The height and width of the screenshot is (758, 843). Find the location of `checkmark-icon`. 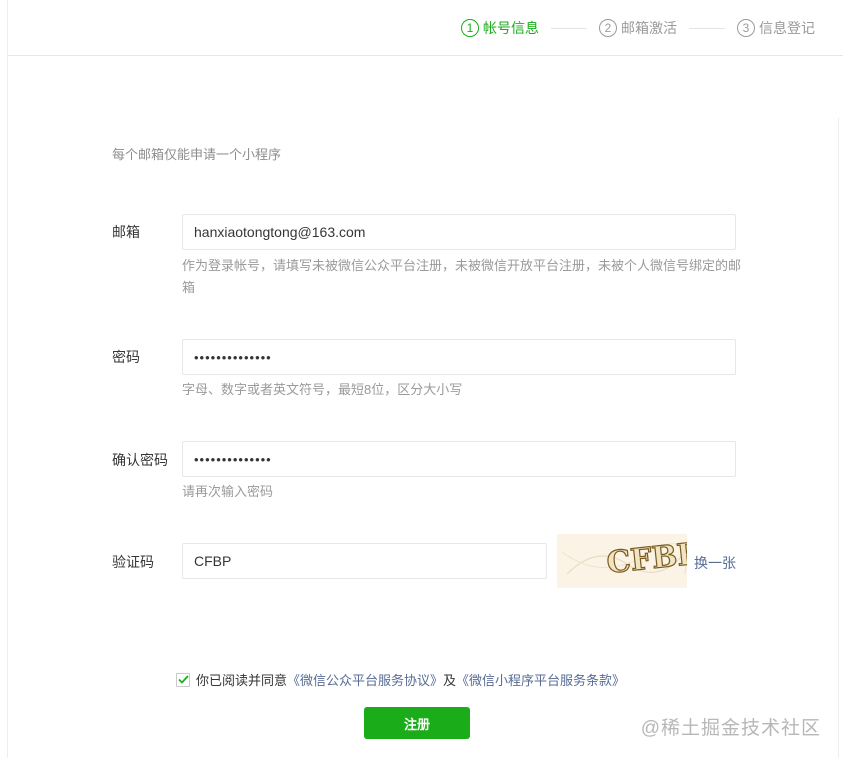

checkmark-icon is located at coordinates (183, 679).